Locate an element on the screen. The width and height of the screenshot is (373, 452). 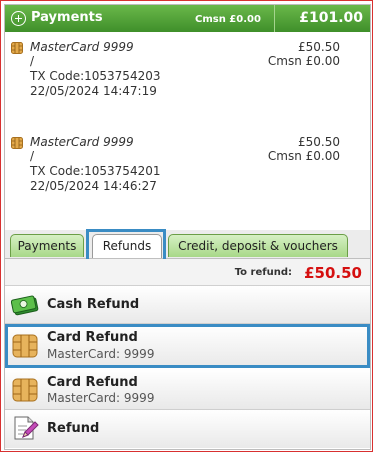
add-circle-icon is located at coordinates (18, 18).